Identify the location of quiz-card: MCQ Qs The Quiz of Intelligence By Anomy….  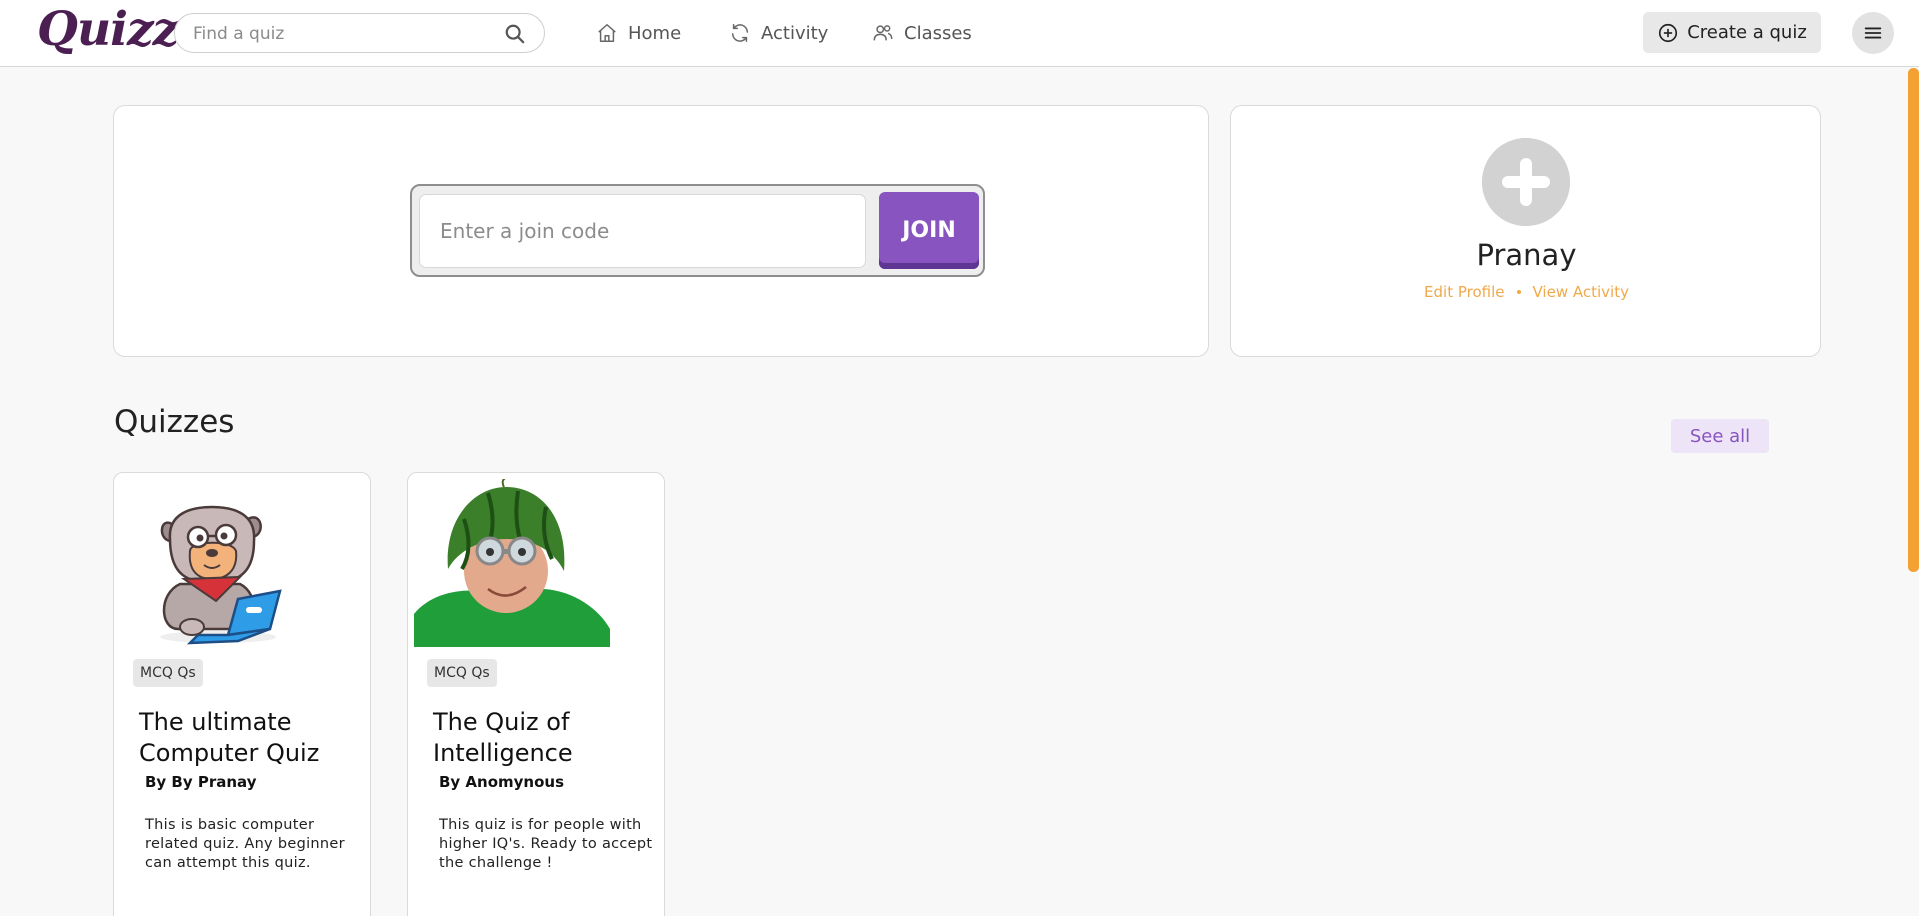
(536, 694).